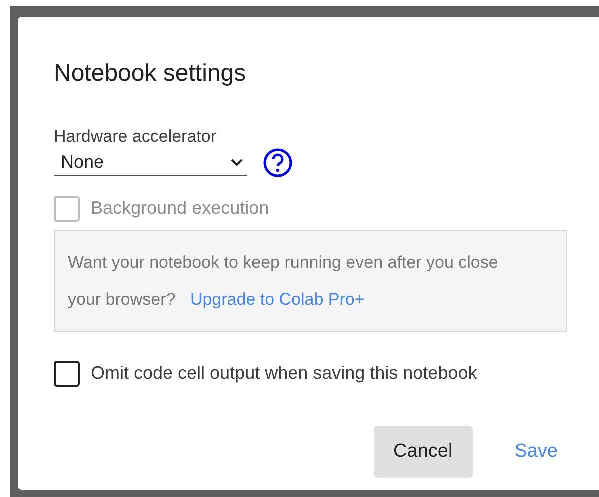 This screenshot has height=497, width=599. What do you see at coordinates (284, 373) in the screenshot?
I see `checkbox-label: Omit code cell output when saving this notebook` at bounding box center [284, 373].